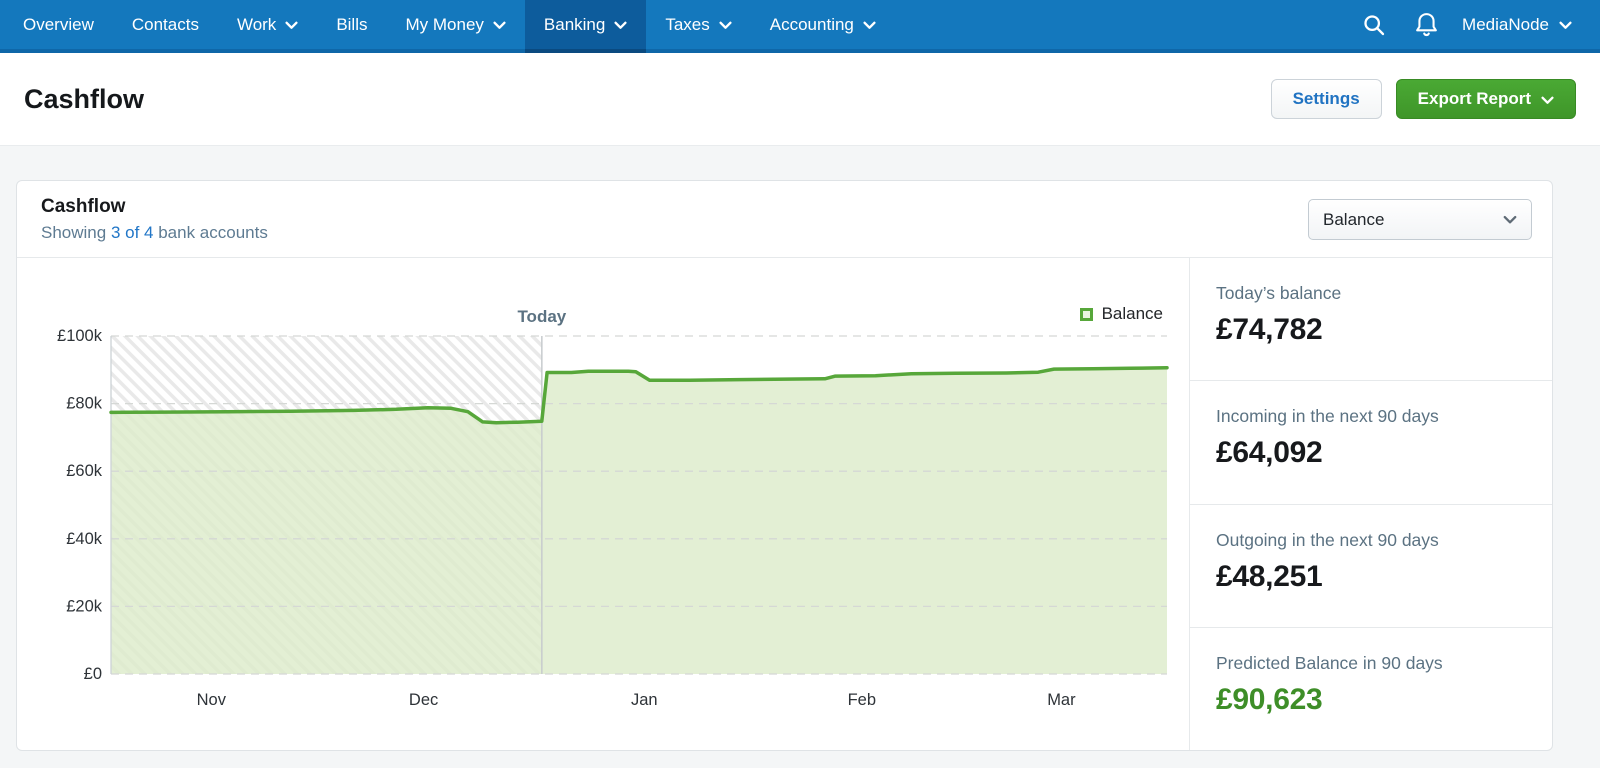  I want to click on account-label: MediaNode, so click(1505, 24).